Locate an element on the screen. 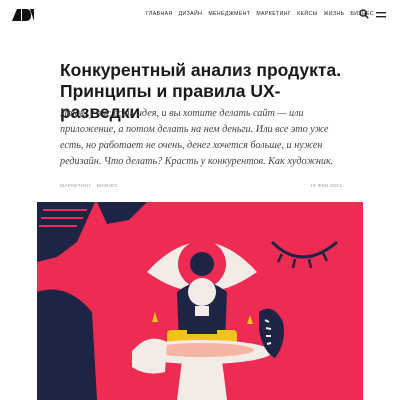 This screenshot has width=400, height=400. nav-item-life: Жизнь is located at coordinates (334, 14).